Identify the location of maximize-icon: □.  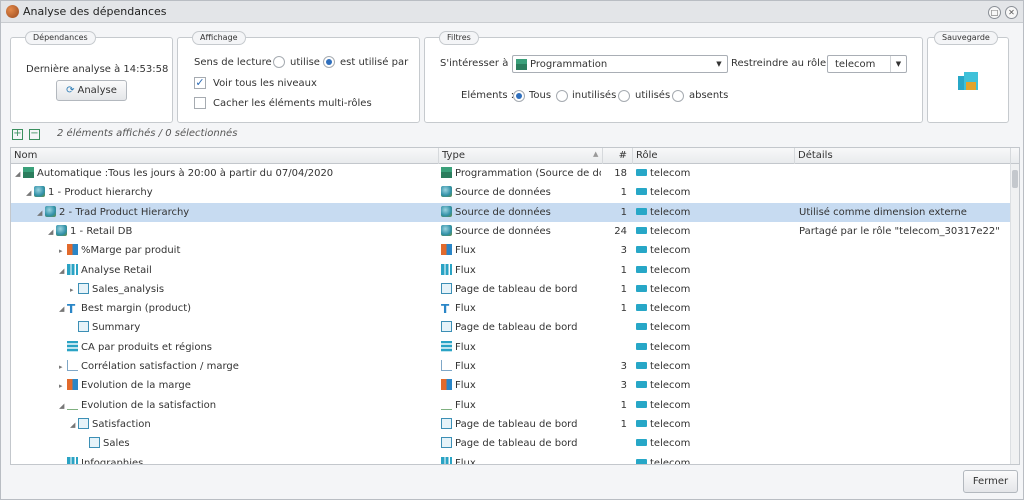
(994, 12).